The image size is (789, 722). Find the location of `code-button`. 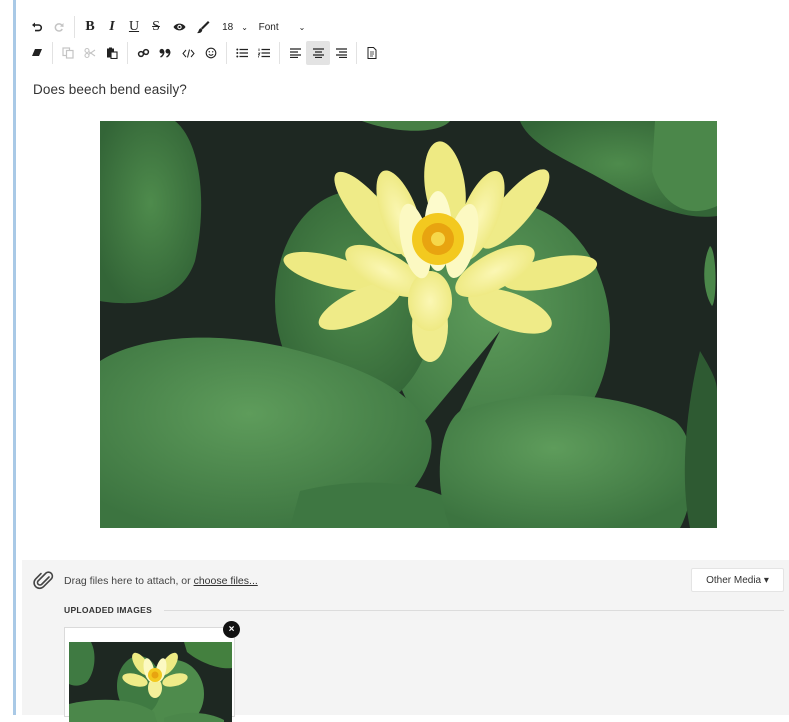

code-button is located at coordinates (188, 53).